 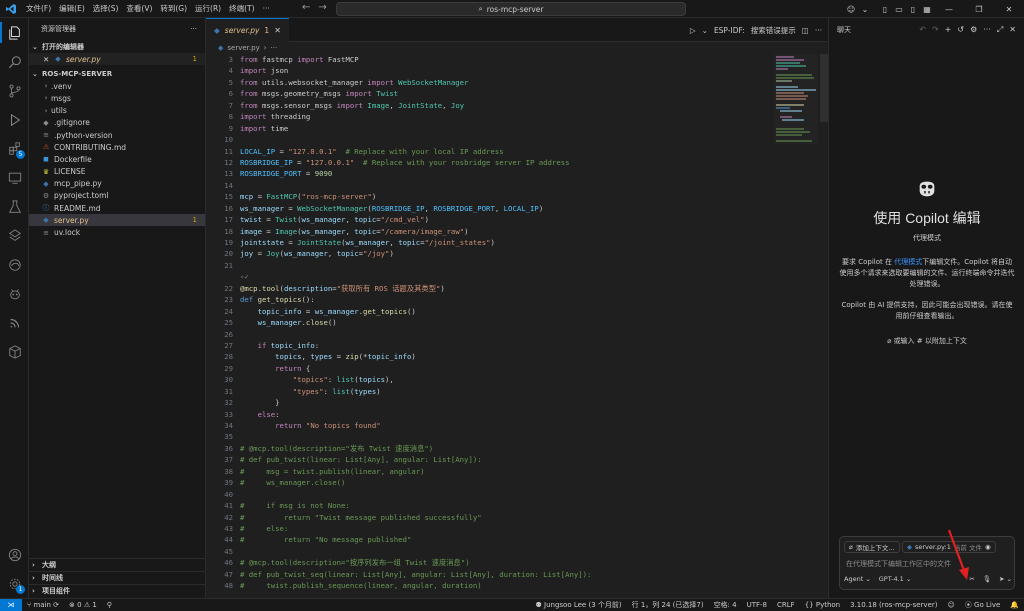 What do you see at coordinates (725, 605) in the screenshot?
I see `indentation: 空格: 4` at bounding box center [725, 605].